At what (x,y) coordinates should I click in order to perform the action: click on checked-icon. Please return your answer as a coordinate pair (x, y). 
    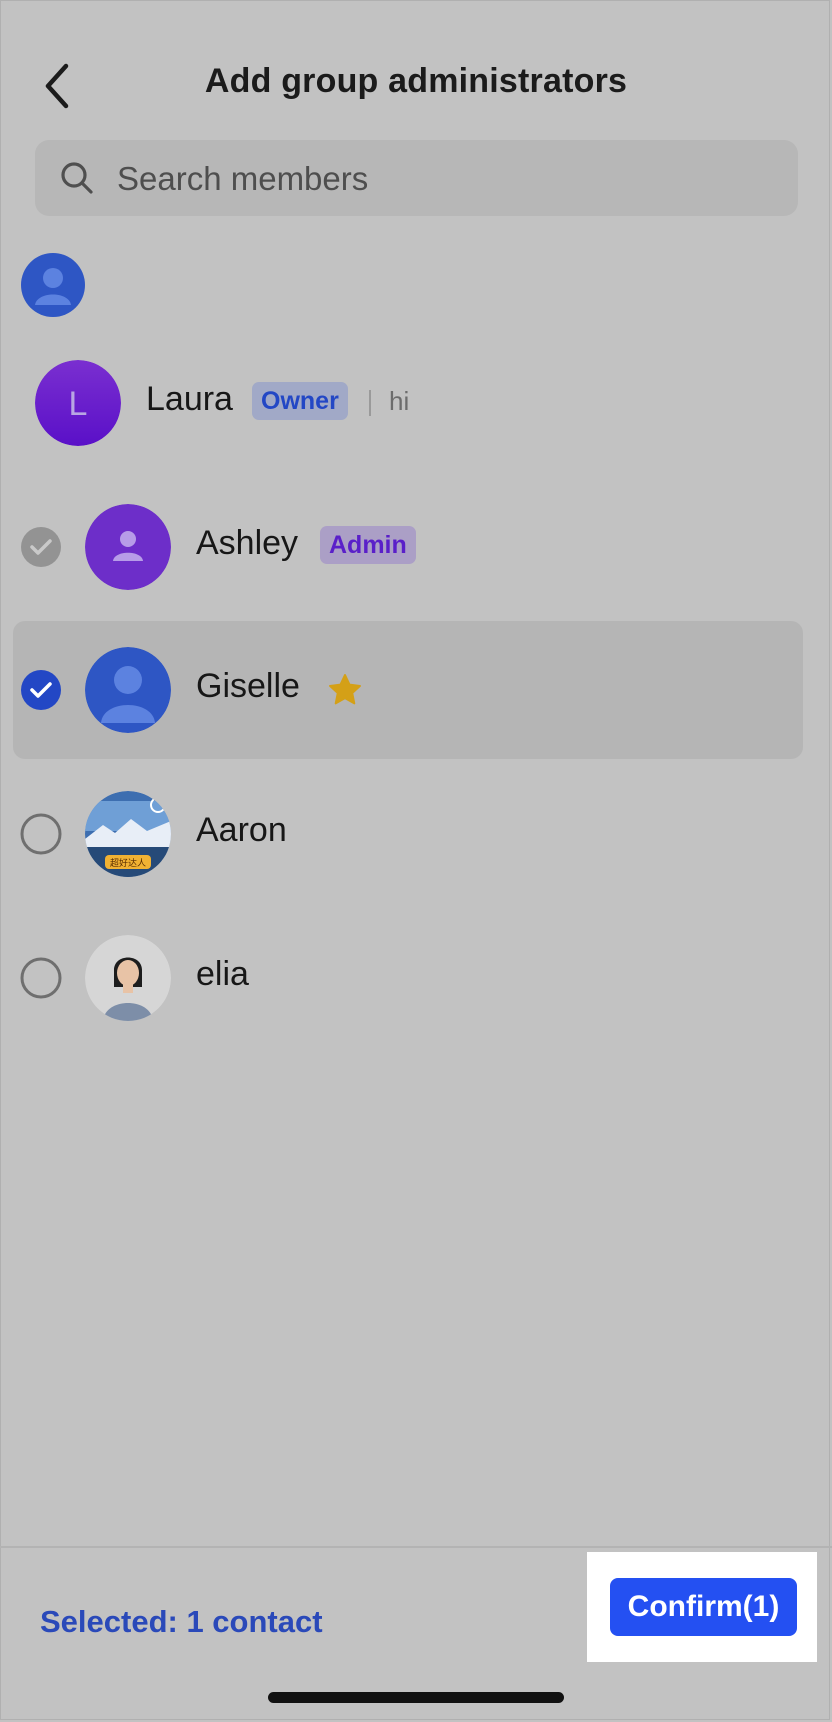
    Looking at the image, I should click on (41, 690).